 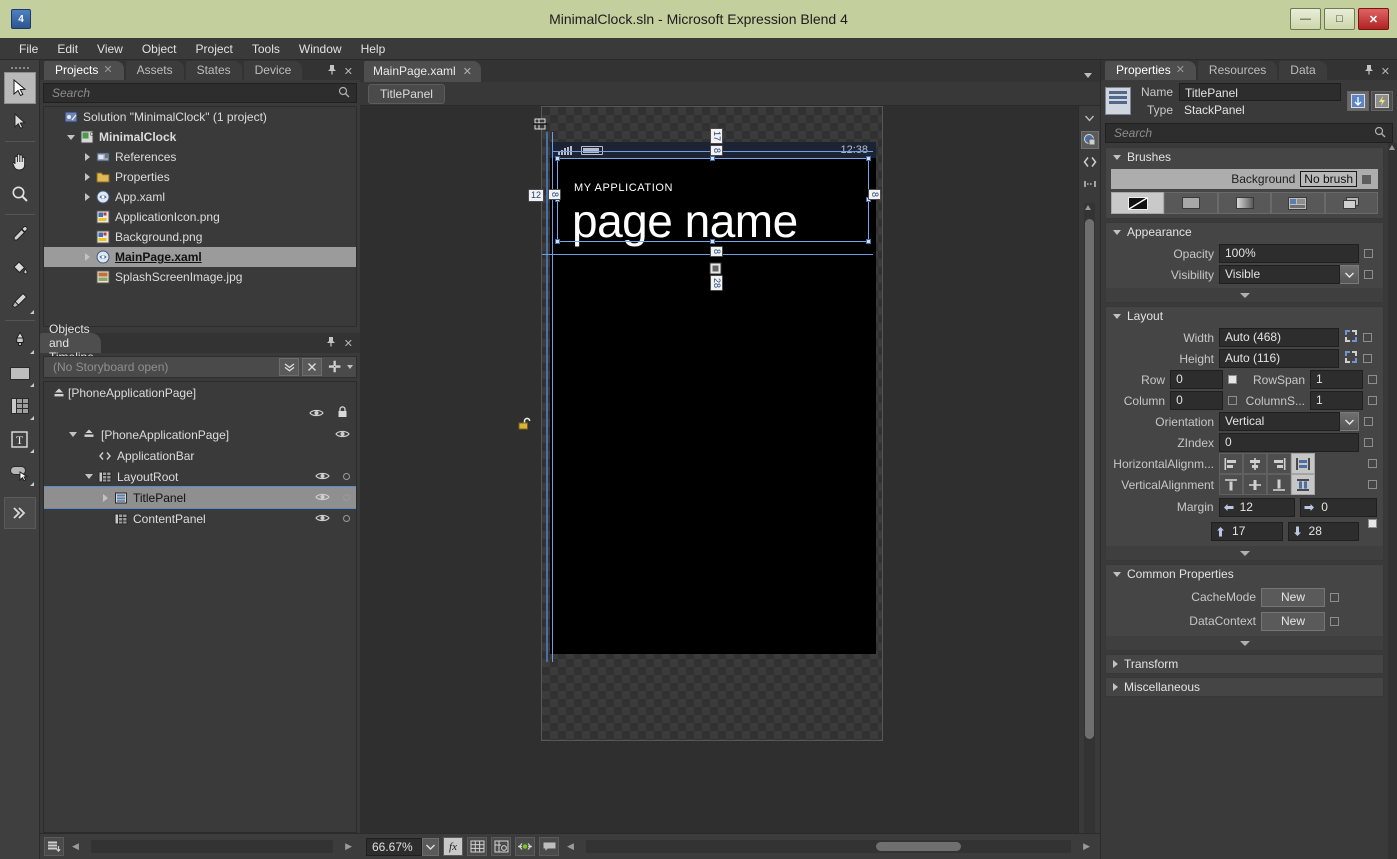 What do you see at coordinates (320, 49) in the screenshot?
I see `menu-window: Window` at bounding box center [320, 49].